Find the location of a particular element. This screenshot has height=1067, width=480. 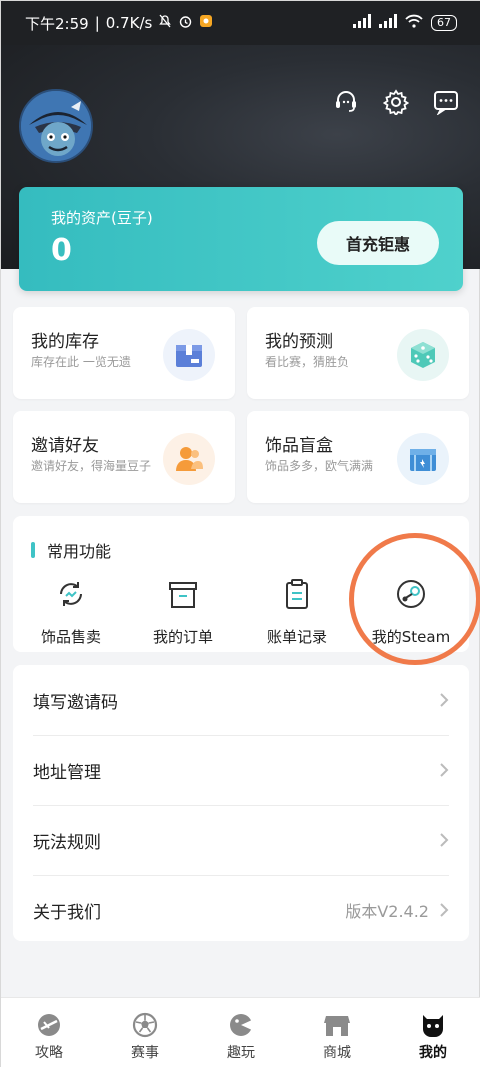

function-label: 账单记录 is located at coordinates (296, 637).